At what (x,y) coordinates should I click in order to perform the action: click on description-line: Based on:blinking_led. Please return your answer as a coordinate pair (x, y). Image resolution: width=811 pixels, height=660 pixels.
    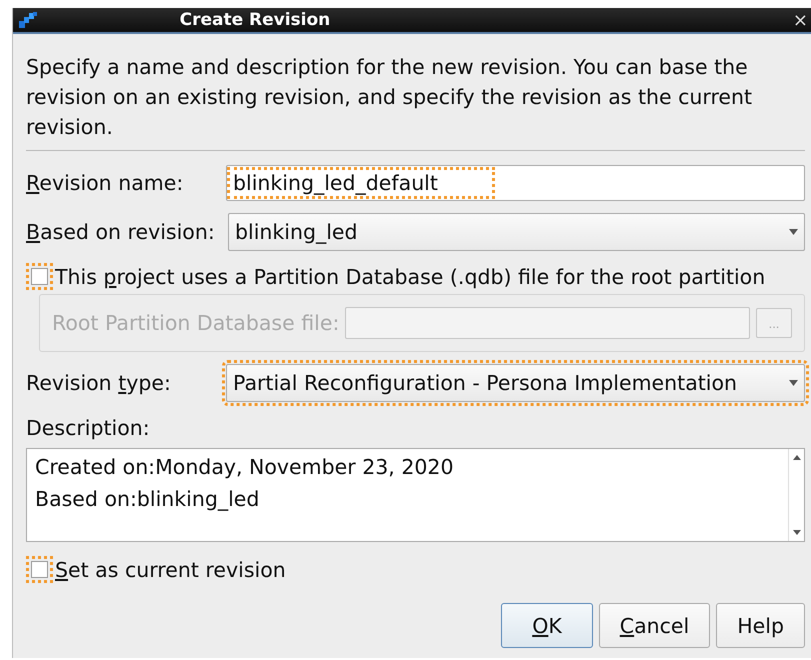
    Looking at the image, I should click on (147, 499).